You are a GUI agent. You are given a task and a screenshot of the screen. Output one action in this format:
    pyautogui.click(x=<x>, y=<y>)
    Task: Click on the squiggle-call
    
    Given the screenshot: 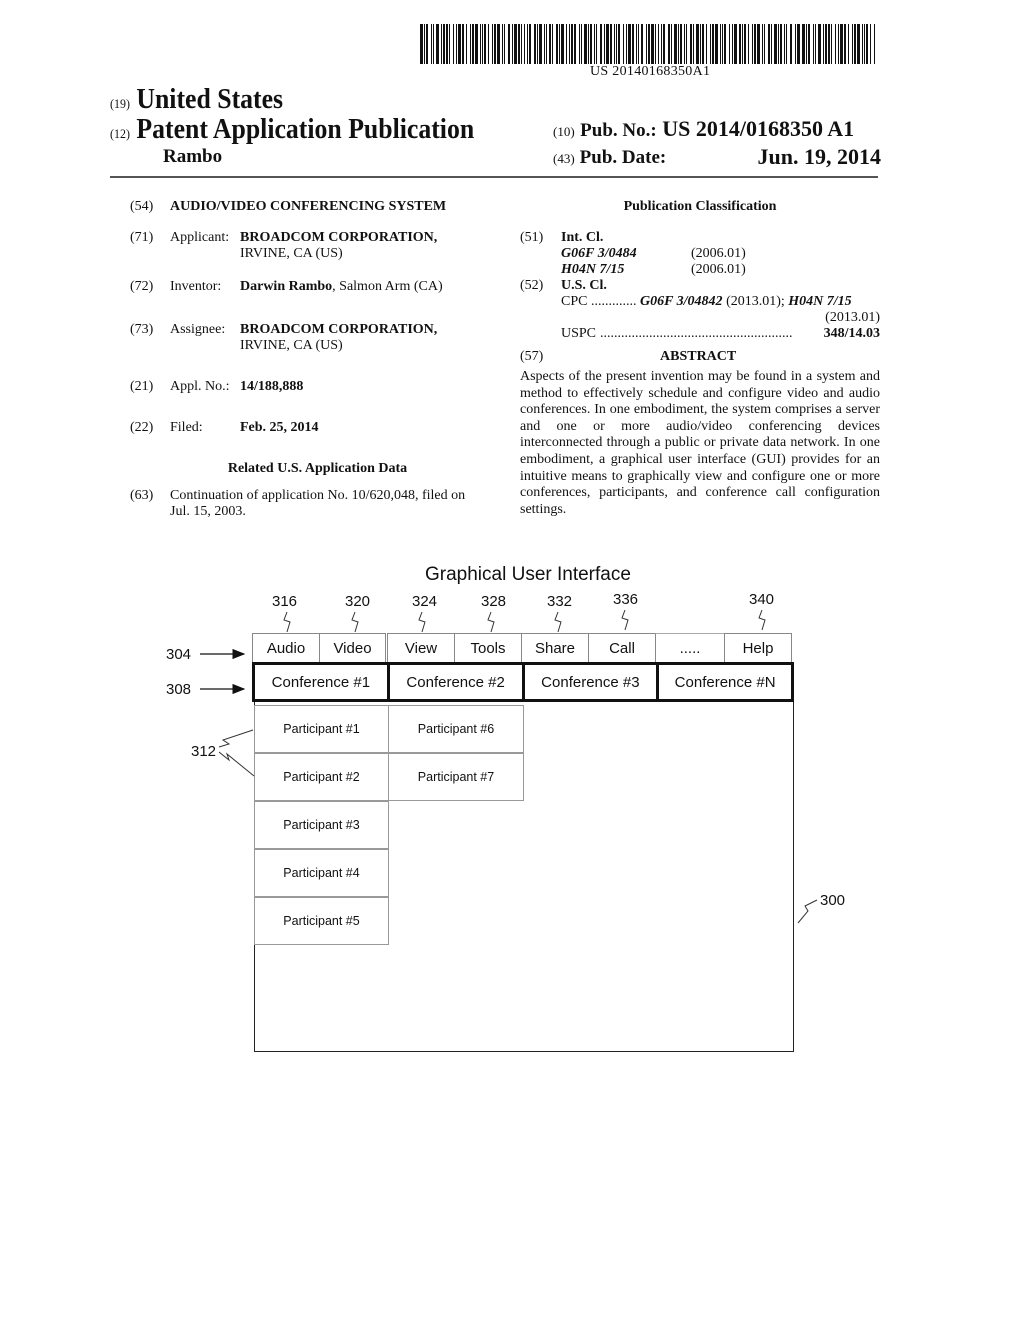 What is the action you would take?
    pyautogui.click(x=625, y=620)
    